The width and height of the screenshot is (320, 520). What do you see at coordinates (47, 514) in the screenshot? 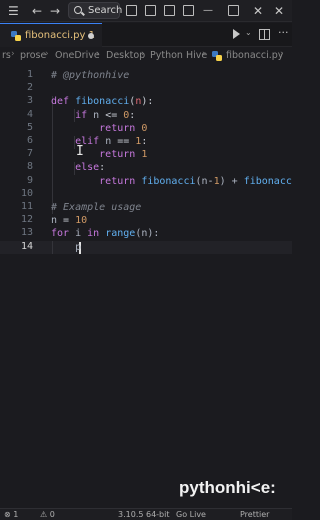
I see `problems-warnings-count: ⚠ 0` at bounding box center [47, 514].